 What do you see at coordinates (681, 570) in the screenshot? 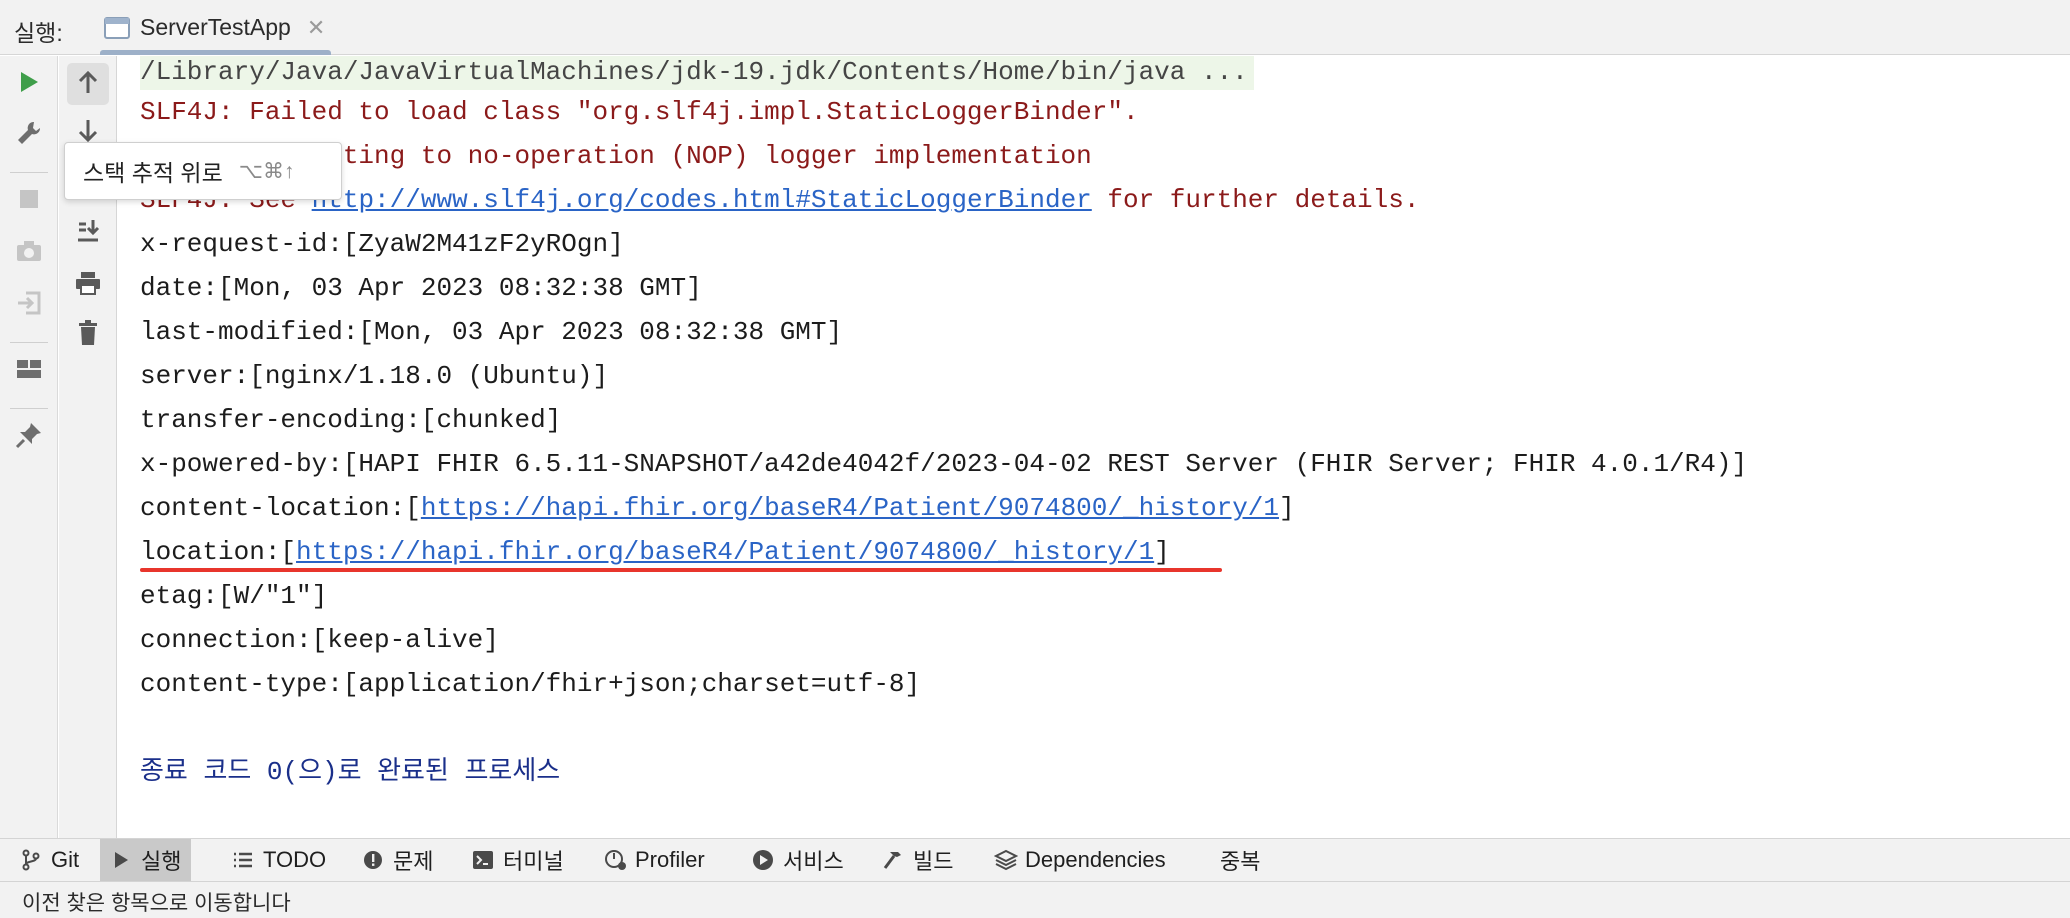
I see `highlight-underline` at bounding box center [681, 570].